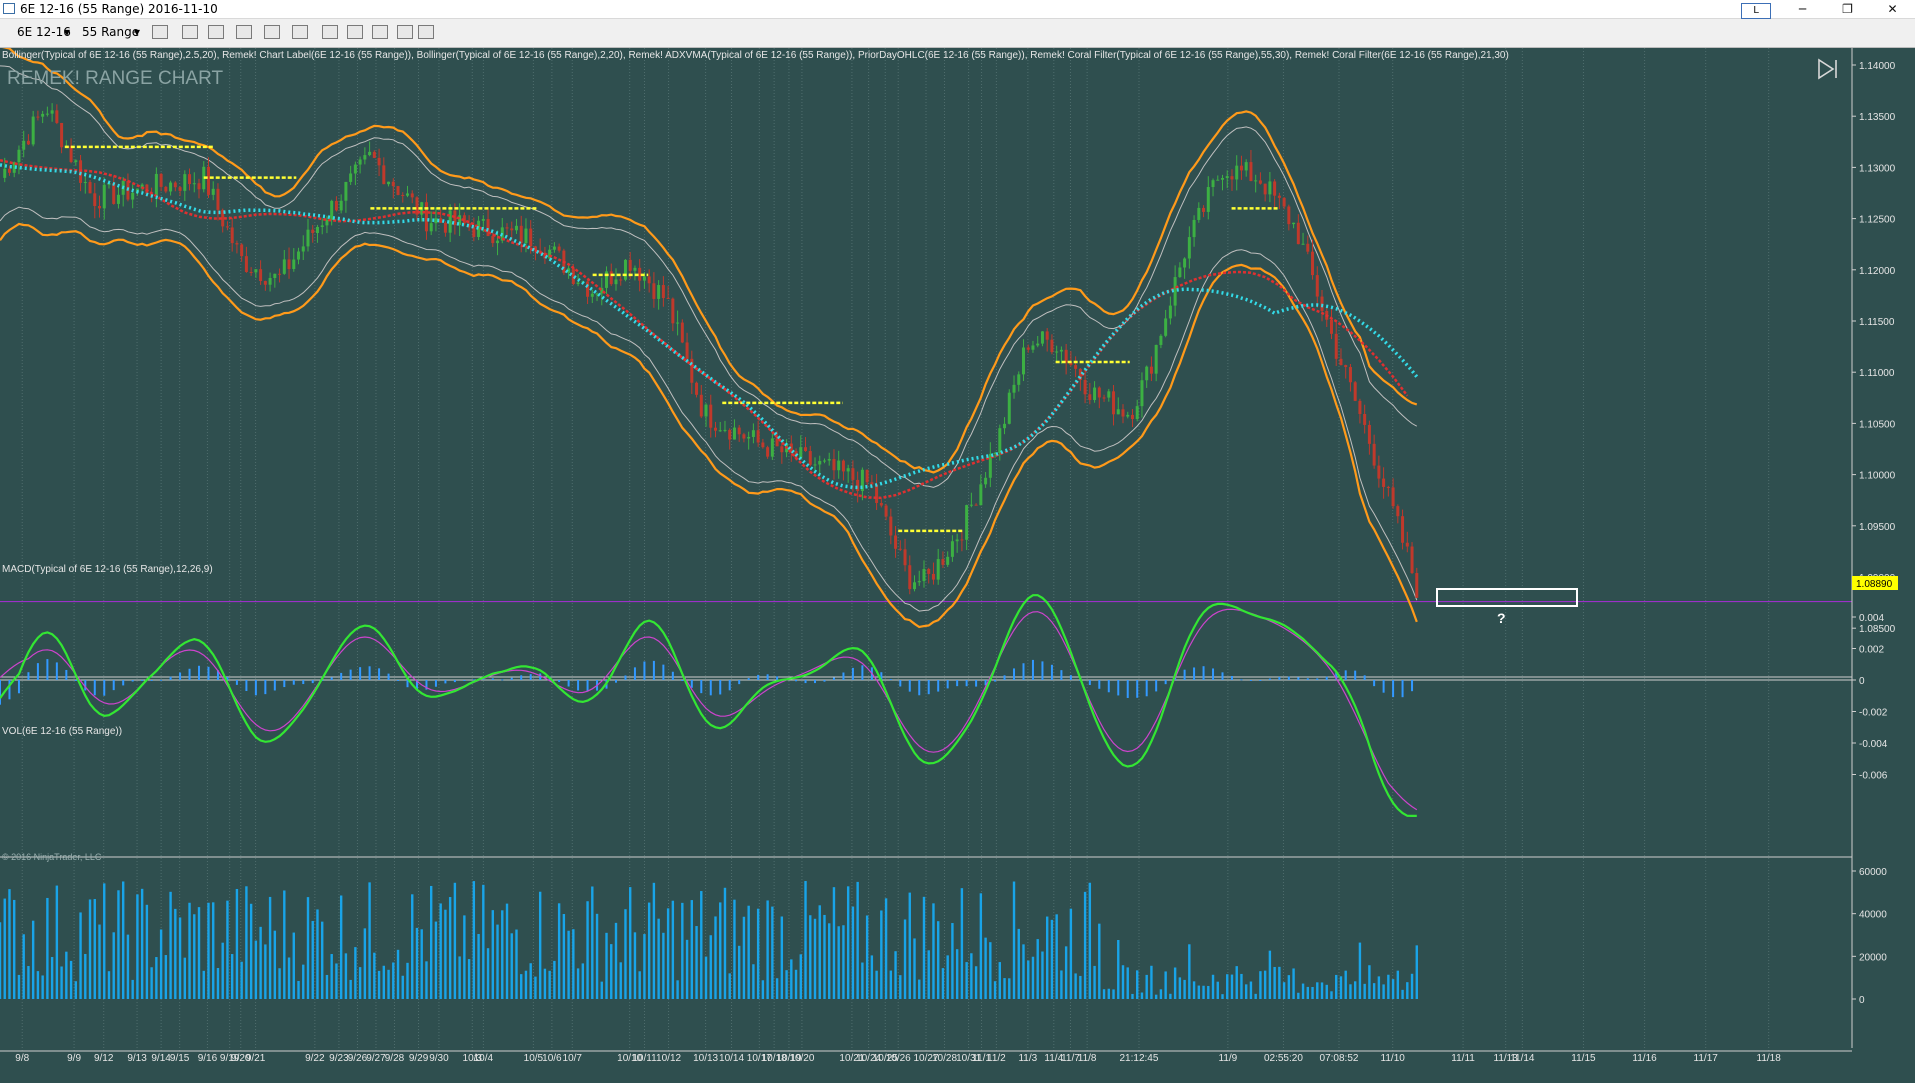 The image size is (1915, 1083). I want to click on drawing-tool-icon, so click(190, 32).